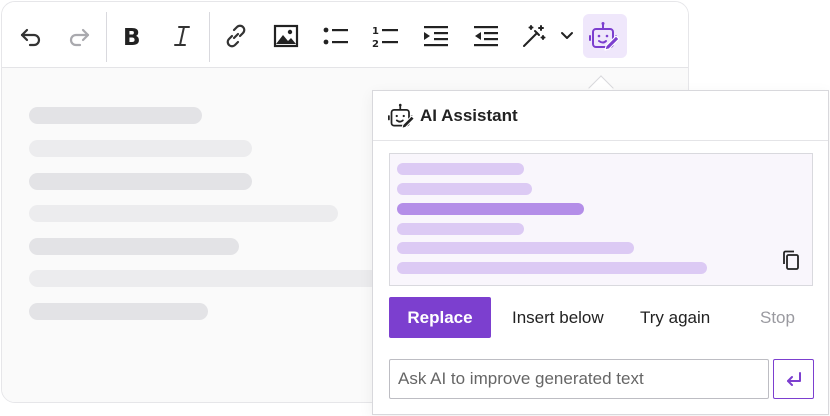  I want to click on ai-commands-button, so click(534, 36).